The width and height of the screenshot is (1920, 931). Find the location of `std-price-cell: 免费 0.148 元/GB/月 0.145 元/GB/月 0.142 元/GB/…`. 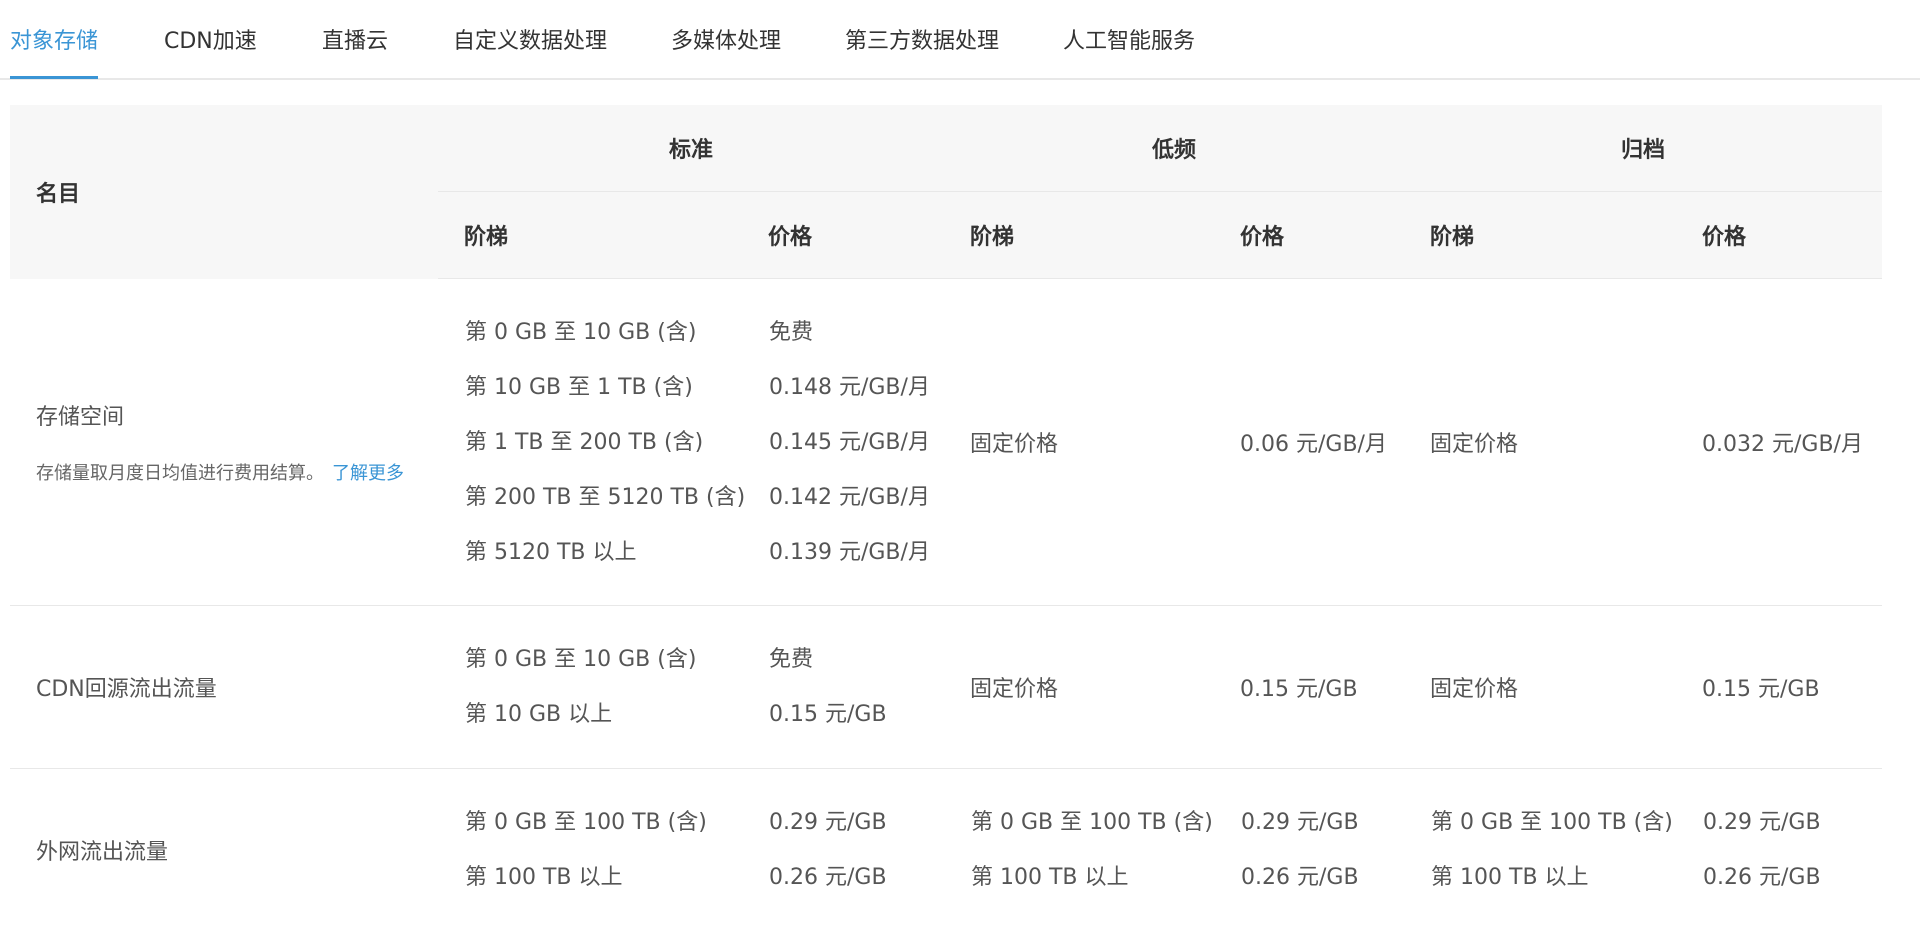

std-price-cell: 免费 0.148 元/GB/月 0.145 元/GB/月 0.142 元/GB/… is located at coordinates (843, 442).